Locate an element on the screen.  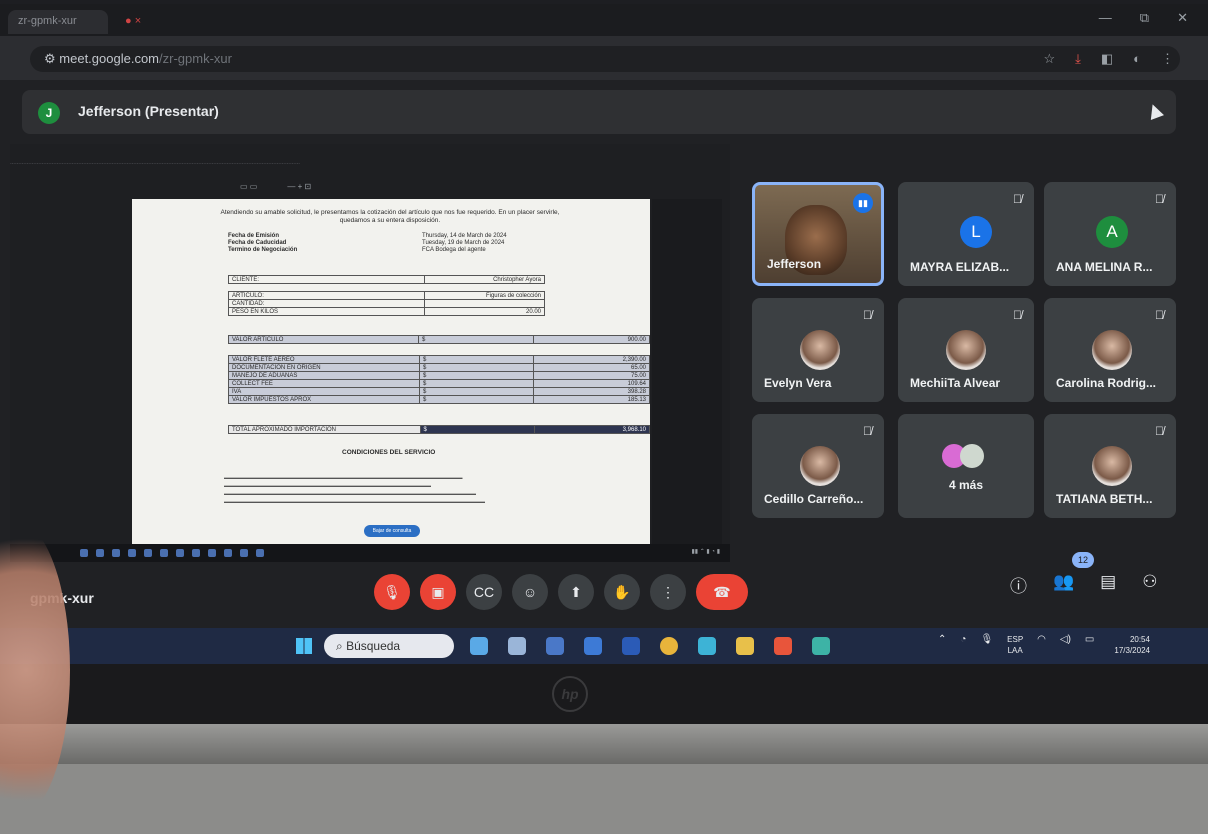
taskbar-search: ⌕ Búsqueda is located at coordinates (389, 646).